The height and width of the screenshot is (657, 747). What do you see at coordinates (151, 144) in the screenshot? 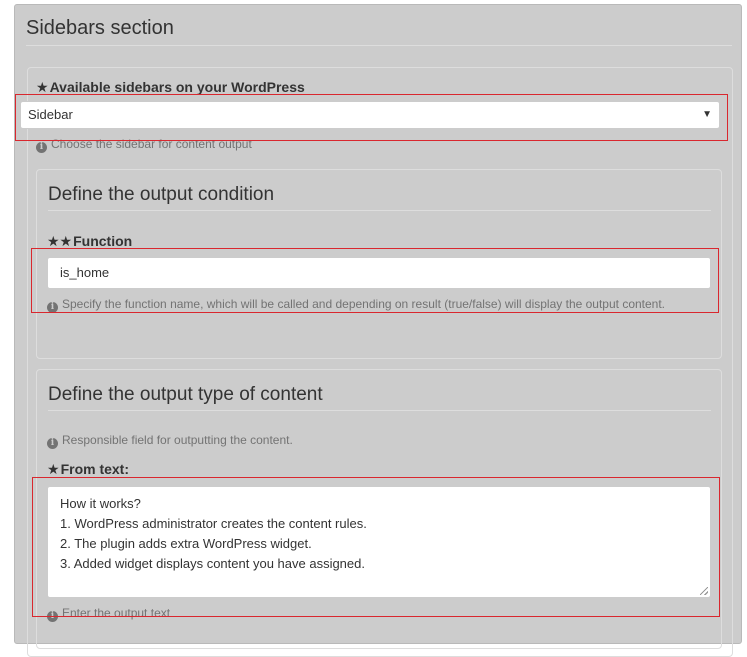
I see `sidebar-help-text: Choose the sidebar for content output` at bounding box center [151, 144].